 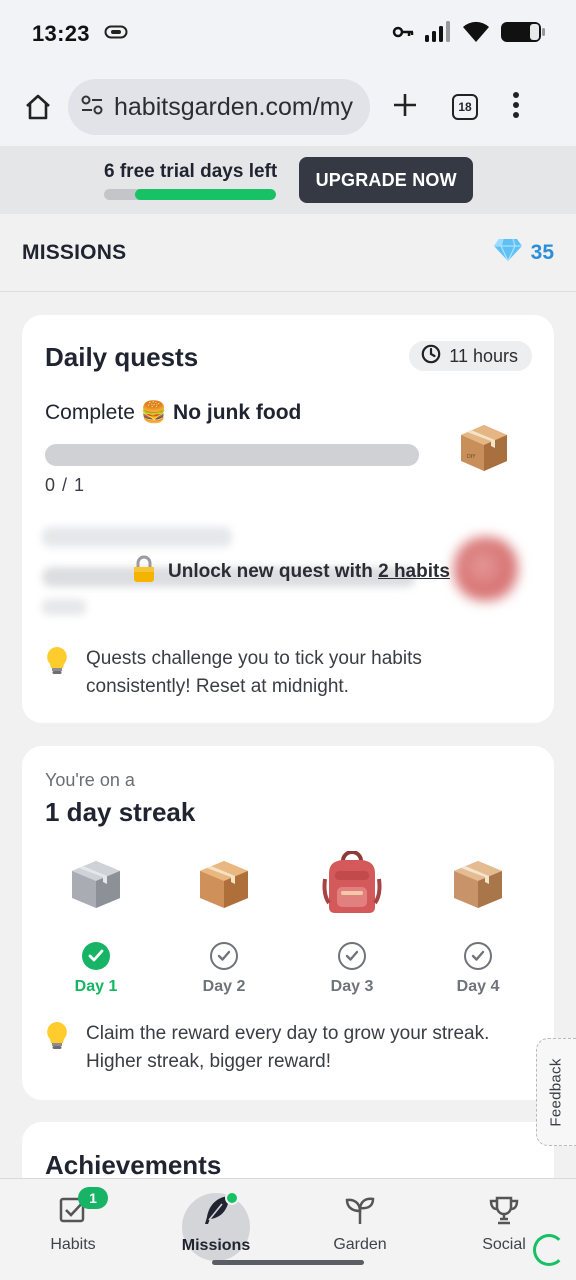 What do you see at coordinates (352, 986) in the screenshot?
I see `day-label: Day 3` at bounding box center [352, 986].